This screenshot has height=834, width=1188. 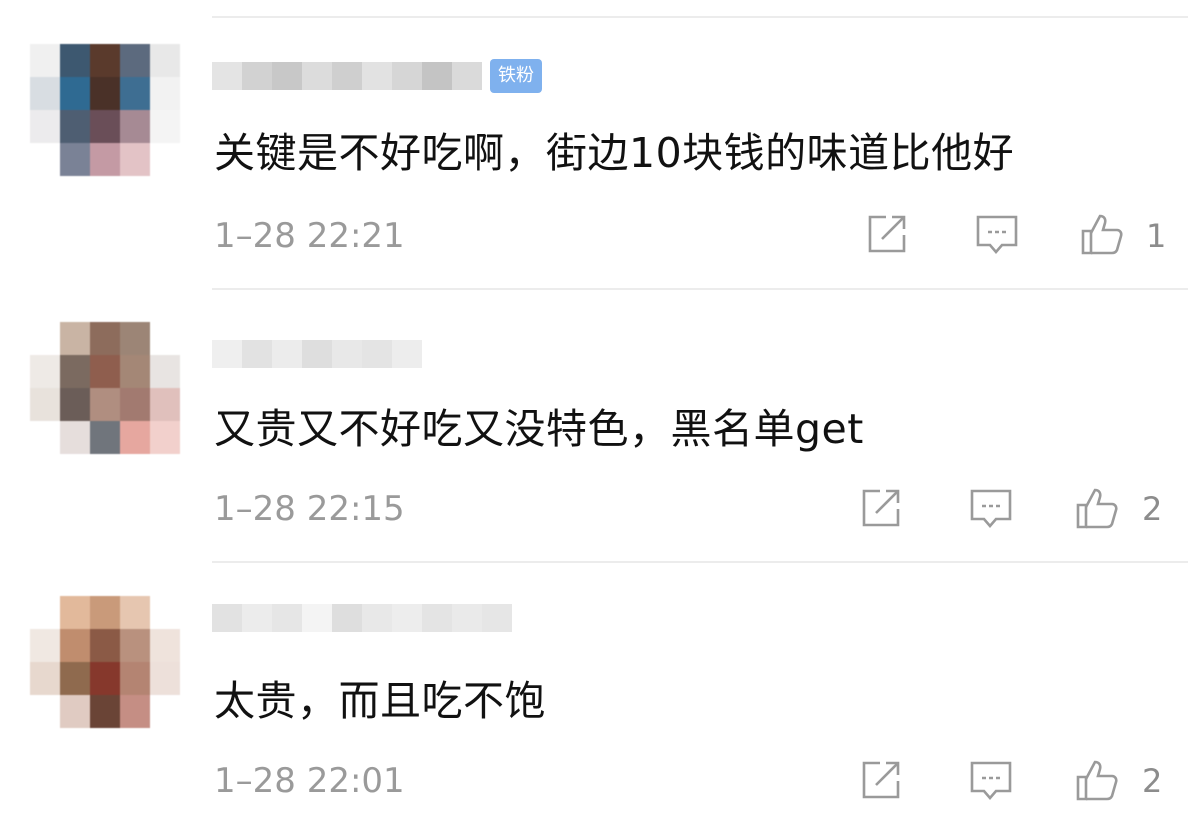 I want to click on comment-text: 关键是不好吃啊，街边10块钱的味道比他好, so click(x=614, y=153).